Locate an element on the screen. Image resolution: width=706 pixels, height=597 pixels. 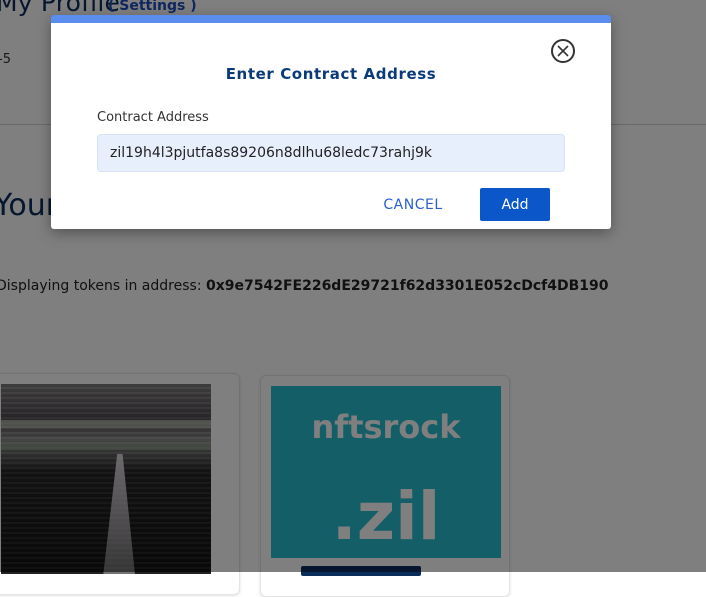
close-icon is located at coordinates (563, 51).